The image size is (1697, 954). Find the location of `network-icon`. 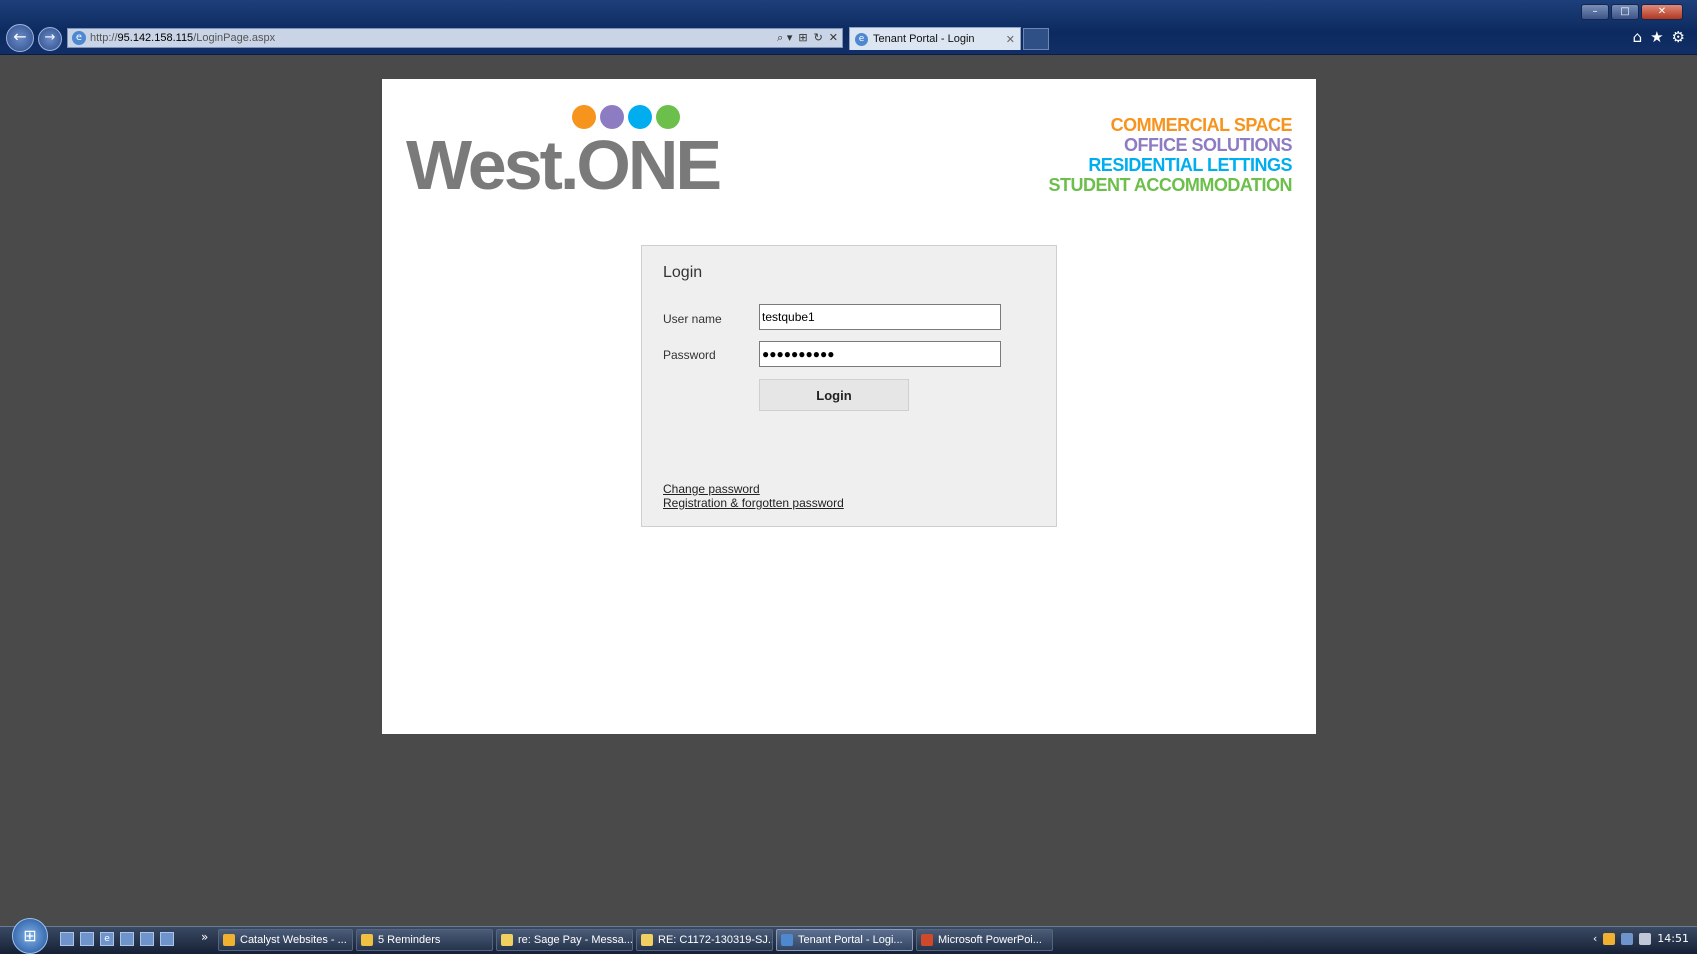

network-icon is located at coordinates (1627, 938).